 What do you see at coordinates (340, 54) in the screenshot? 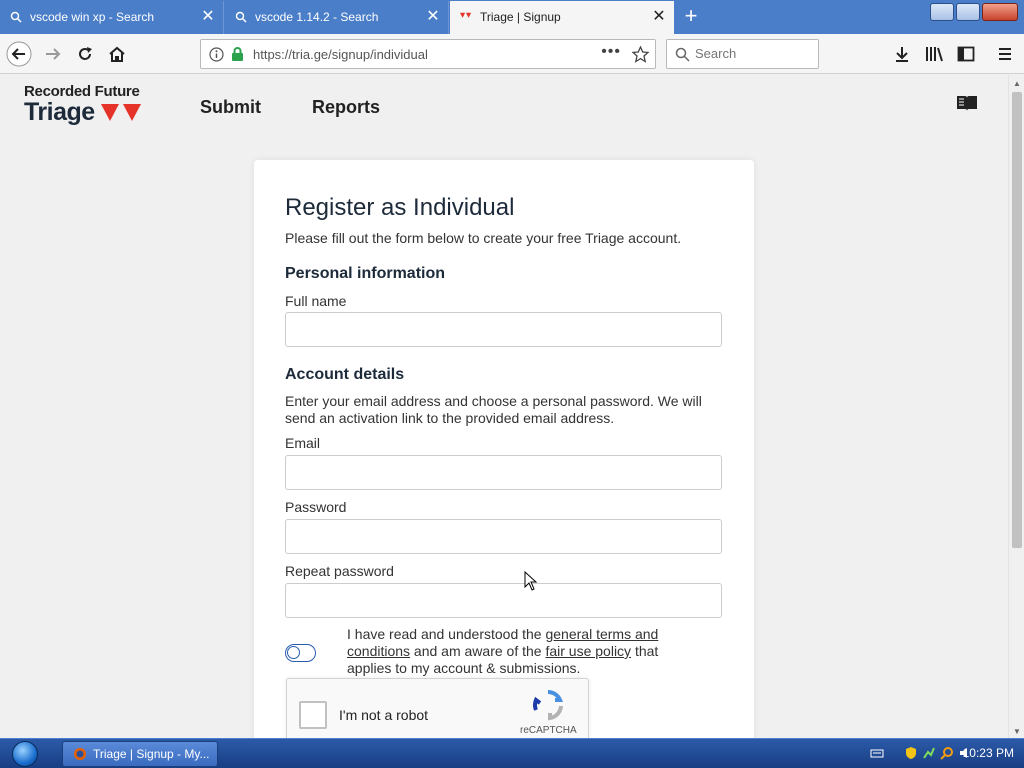
I see `url-text: https://tria.ge/signup/individual` at bounding box center [340, 54].